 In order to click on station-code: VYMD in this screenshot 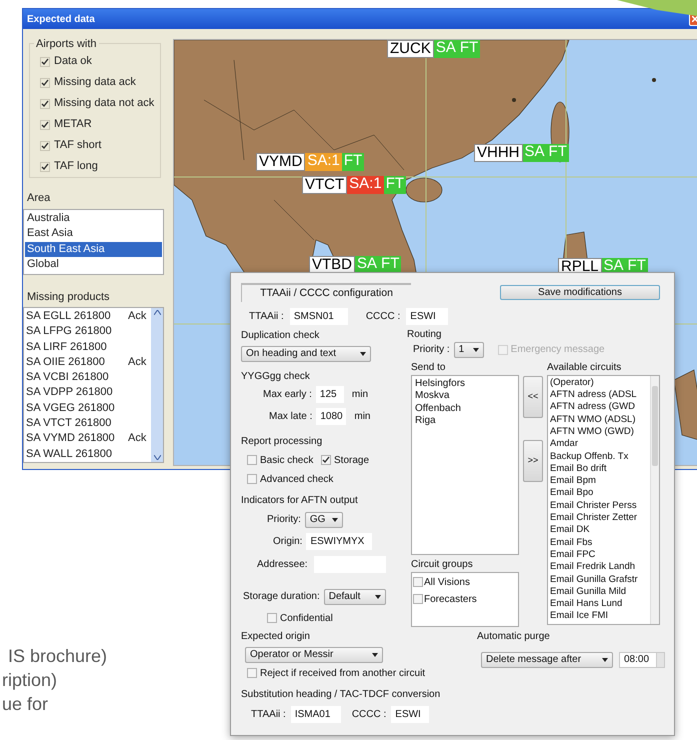, I will do `click(281, 162)`.